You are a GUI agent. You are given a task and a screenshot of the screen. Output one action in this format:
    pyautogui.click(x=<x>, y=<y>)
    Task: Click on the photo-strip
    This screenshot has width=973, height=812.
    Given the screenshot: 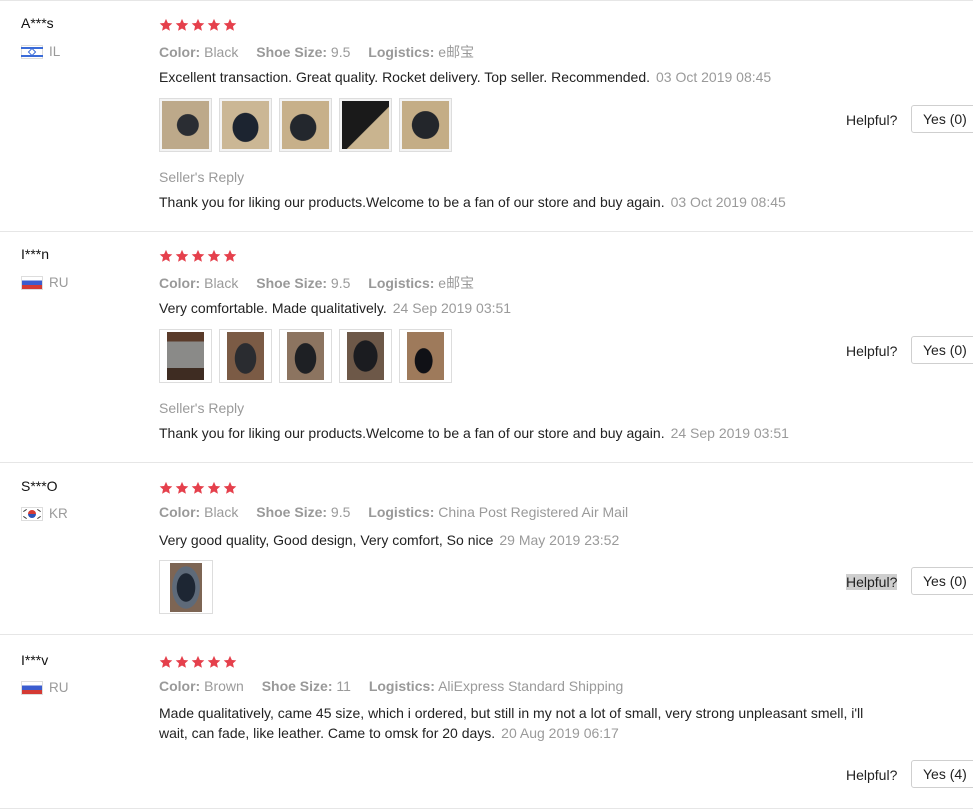 What is the action you would take?
    pyautogui.click(x=186, y=587)
    